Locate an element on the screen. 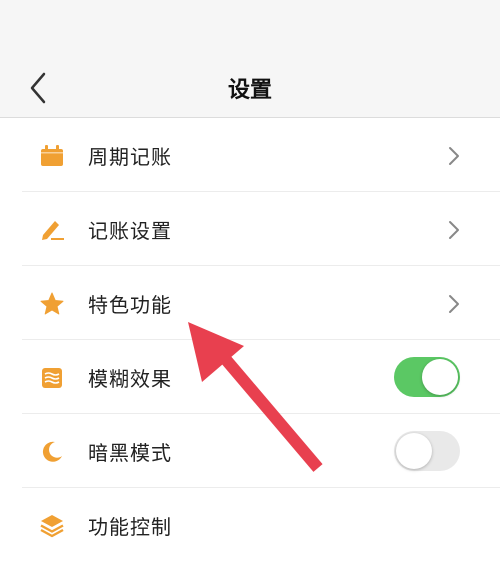 The width and height of the screenshot is (500, 562). settings-item-bookkeeping-settings: 记账设置 is located at coordinates (250, 229).